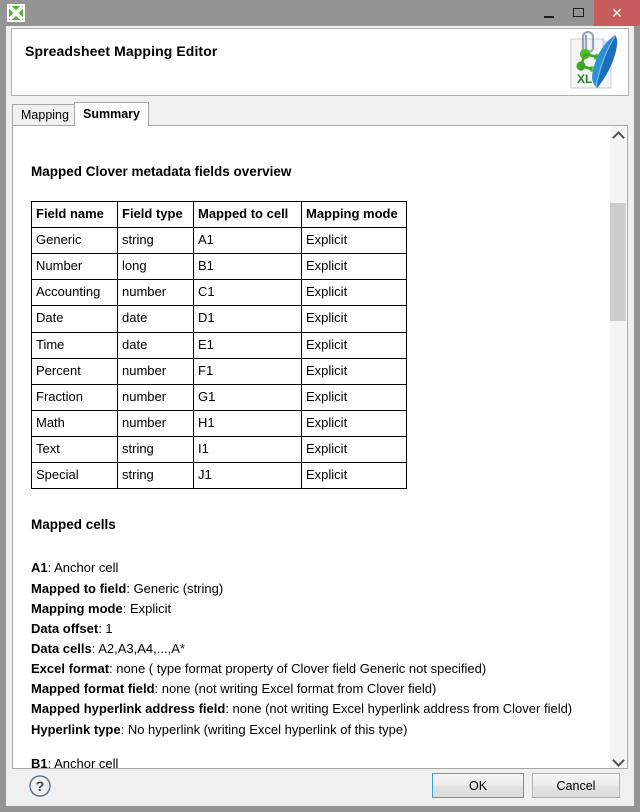 This screenshot has width=640, height=812. Describe the element at coordinates (247, 241) in the screenshot. I see `table-cell: A1` at that location.